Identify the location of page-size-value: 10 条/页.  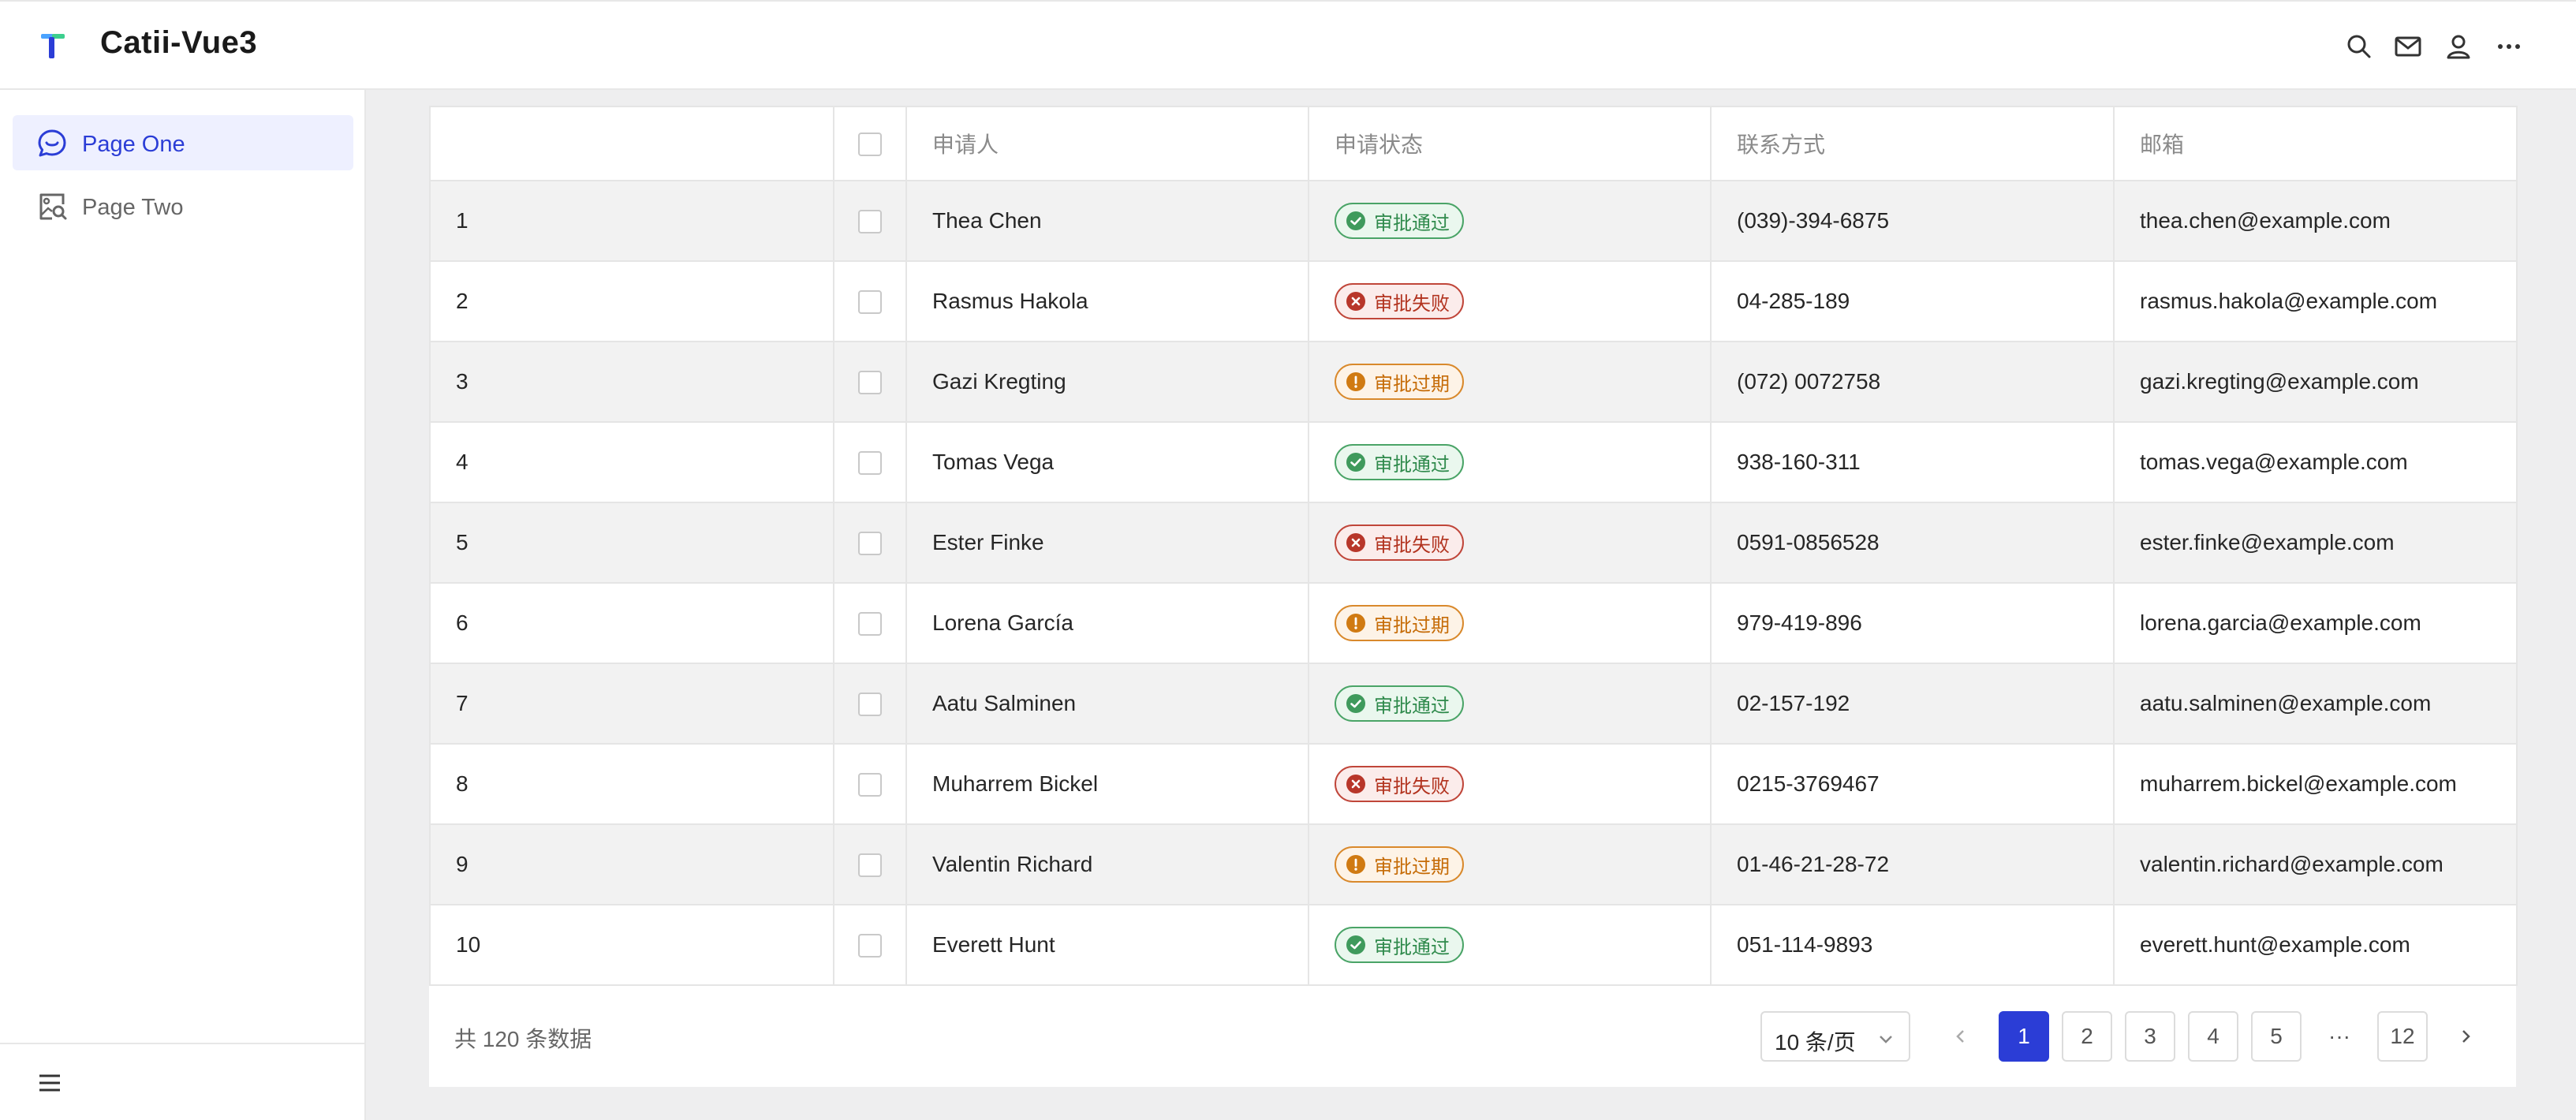
(1815, 1042).